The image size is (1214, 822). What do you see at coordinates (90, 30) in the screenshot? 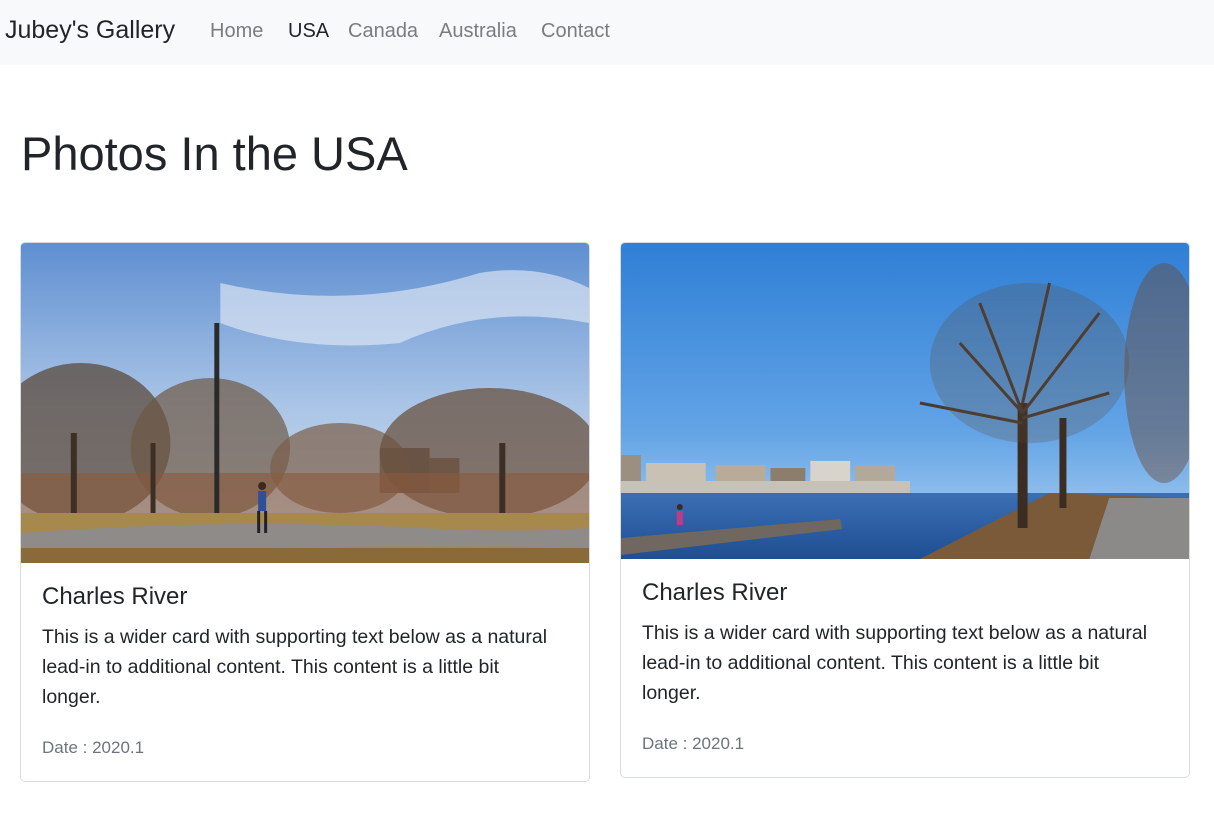
I see `brand-link: Jubey's Gallery` at bounding box center [90, 30].